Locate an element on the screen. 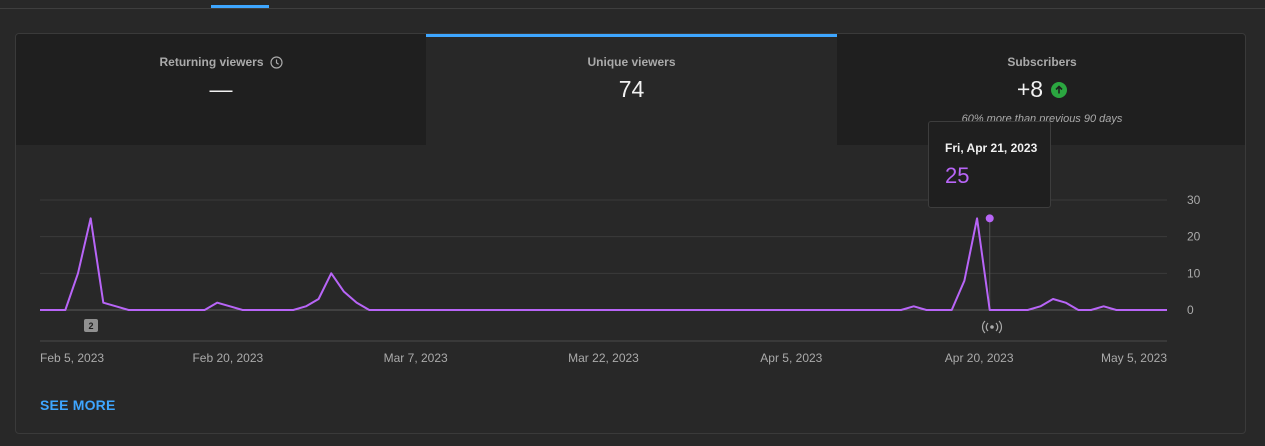 This screenshot has height=446, width=1265. tooltip-date: Fri, Apr 21, 2023 is located at coordinates (991, 148).